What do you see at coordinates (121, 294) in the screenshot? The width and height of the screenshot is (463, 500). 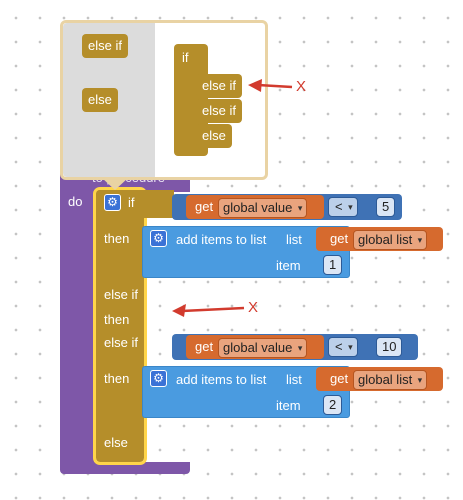 I see `else-if-label-empty: else if` at bounding box center [121, 294].